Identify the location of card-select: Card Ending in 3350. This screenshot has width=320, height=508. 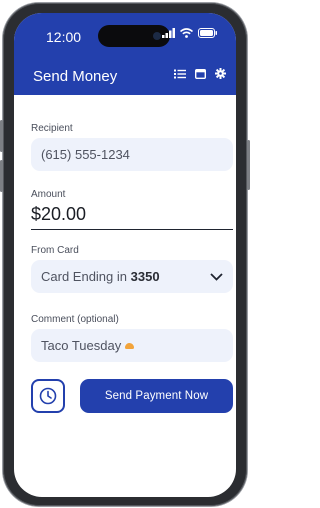
(132, 276).